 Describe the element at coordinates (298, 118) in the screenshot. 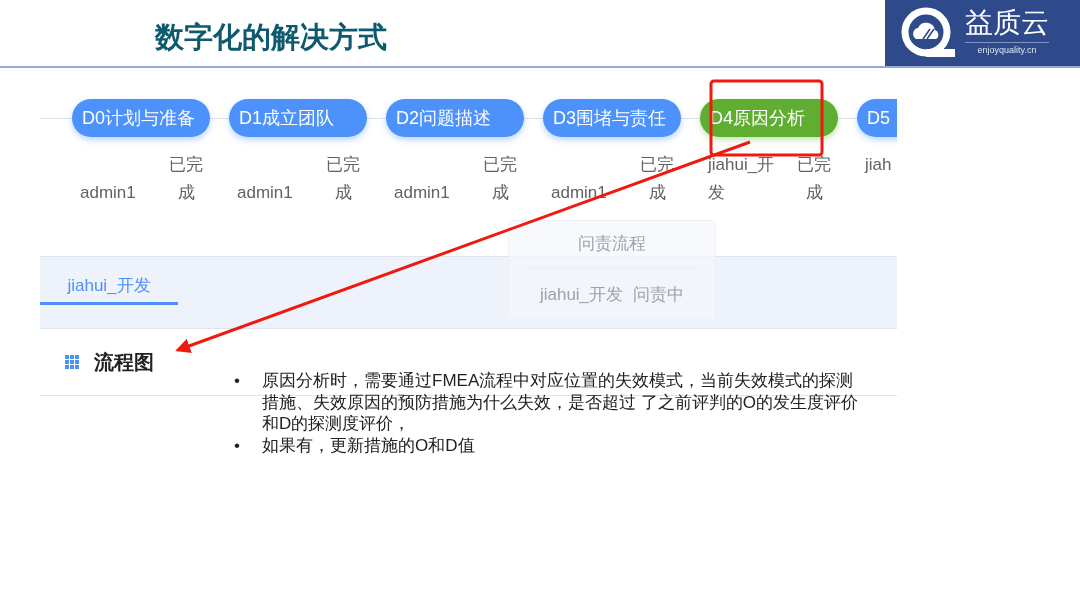

I see `step-button: D1成立团队` at that location.